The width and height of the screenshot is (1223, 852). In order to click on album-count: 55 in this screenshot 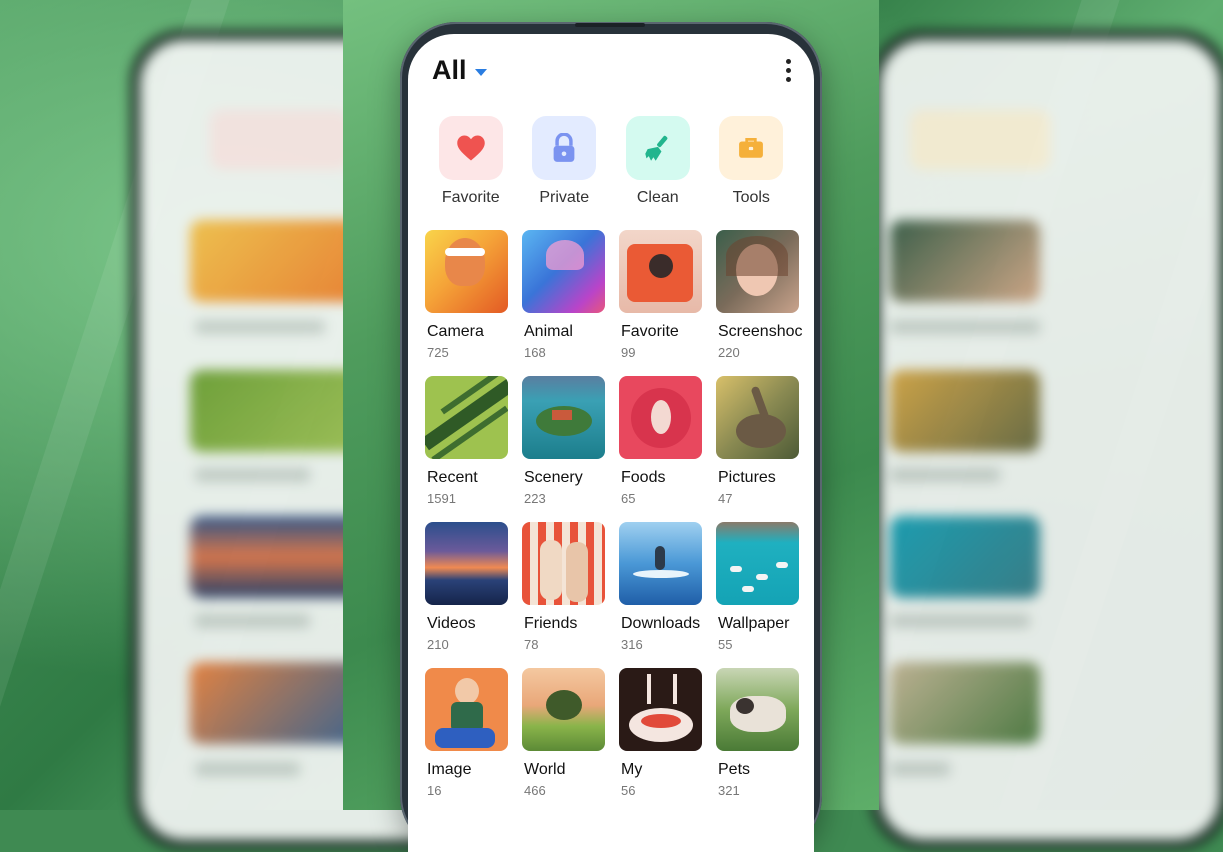, I will do `click(725, 644)`.